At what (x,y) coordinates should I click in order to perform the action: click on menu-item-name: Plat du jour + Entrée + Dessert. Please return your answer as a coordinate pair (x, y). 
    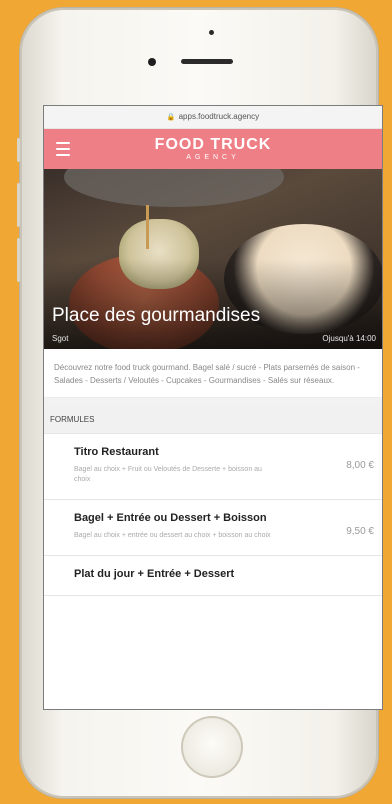
    Looking at the image, I should click on (154, 574).